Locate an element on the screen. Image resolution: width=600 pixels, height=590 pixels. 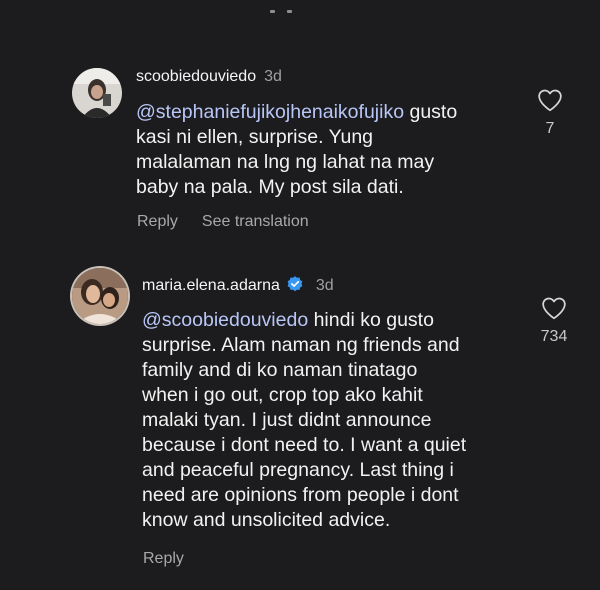
comment-line: malalaman na lng ng lahat na may is located at coordinates (285, 162).